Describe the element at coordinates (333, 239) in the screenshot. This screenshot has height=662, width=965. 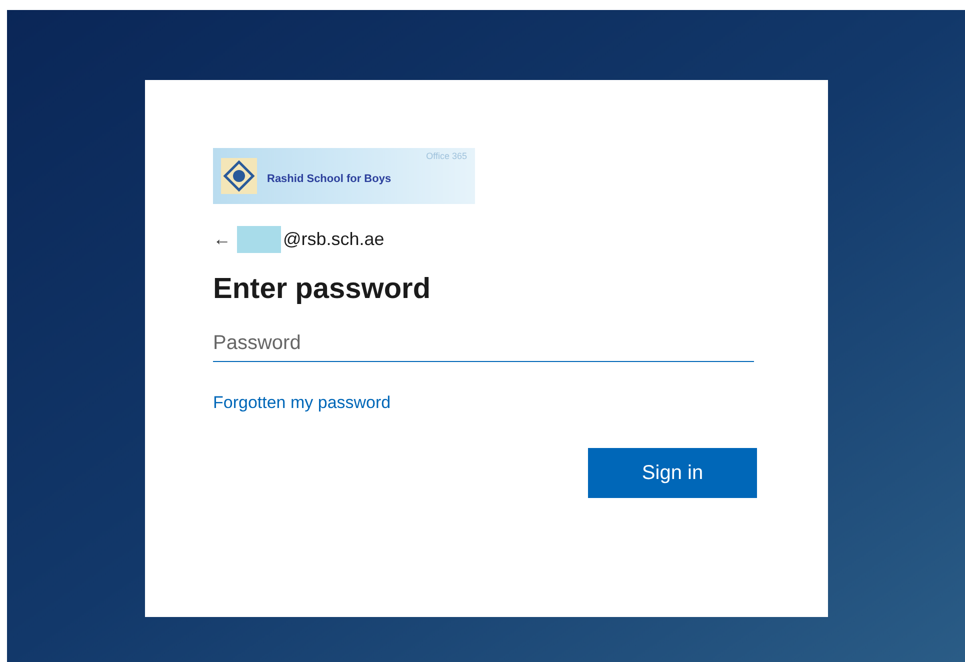
I see `account-email: @rsb.sch.ae` at that location.